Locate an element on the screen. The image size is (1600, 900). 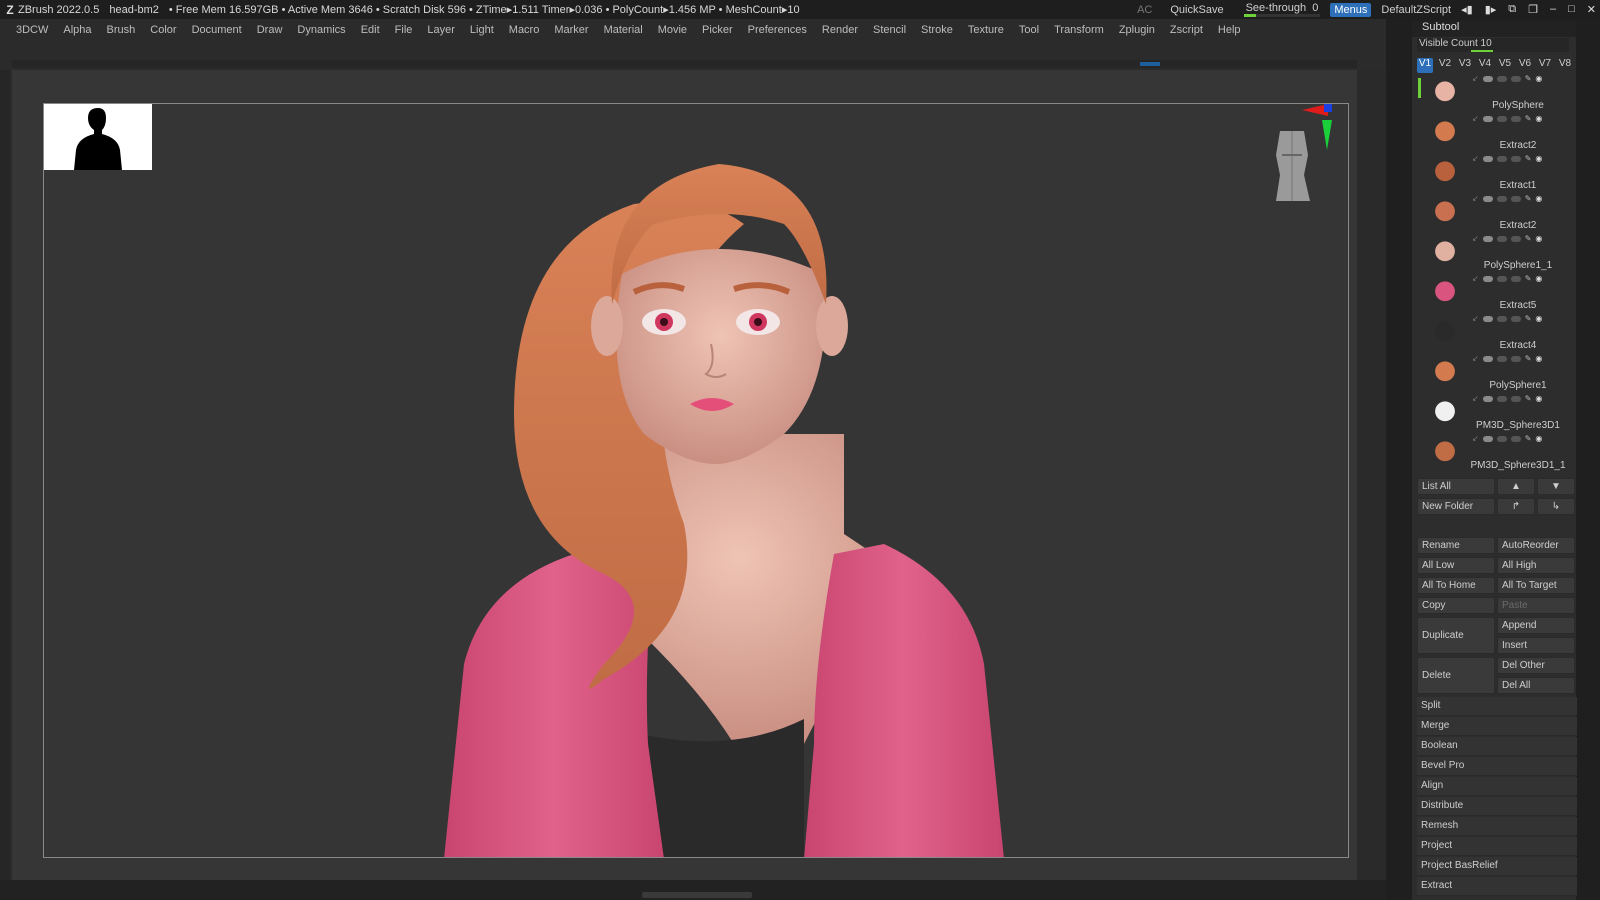
insert-button: Insert is located at coordinates (1536, 645).